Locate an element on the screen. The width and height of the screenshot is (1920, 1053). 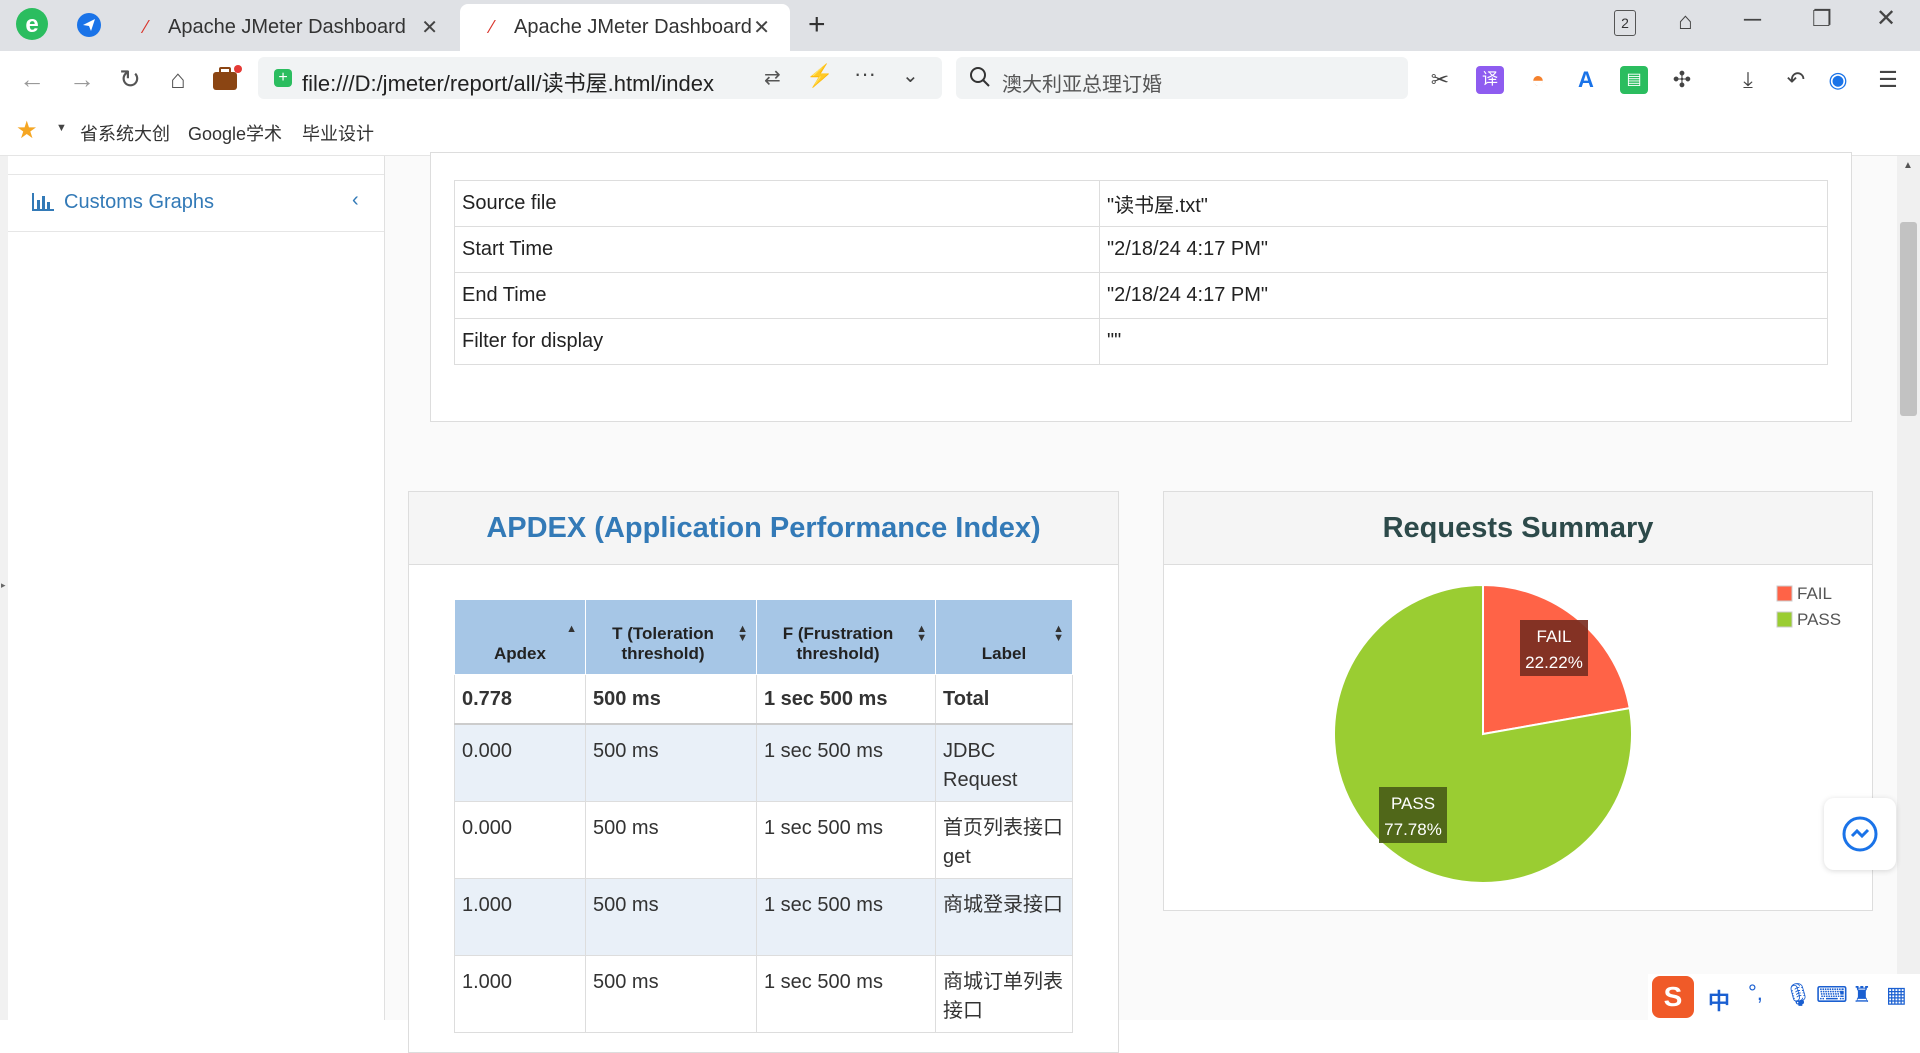
source-info-key: Start Time is located at coordinates (777, 249).